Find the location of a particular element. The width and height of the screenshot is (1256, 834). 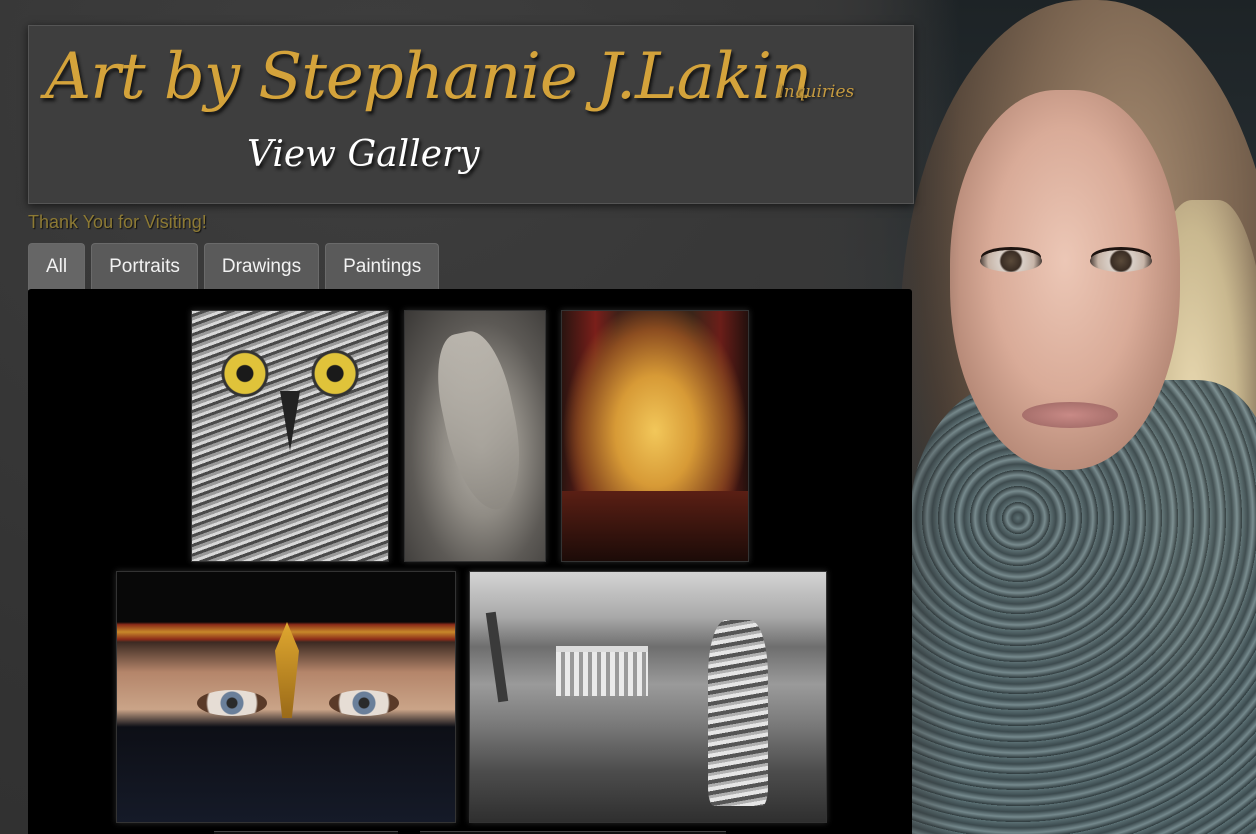

gallery-thumb-temple-landscape is located at coordinates (648, 697).